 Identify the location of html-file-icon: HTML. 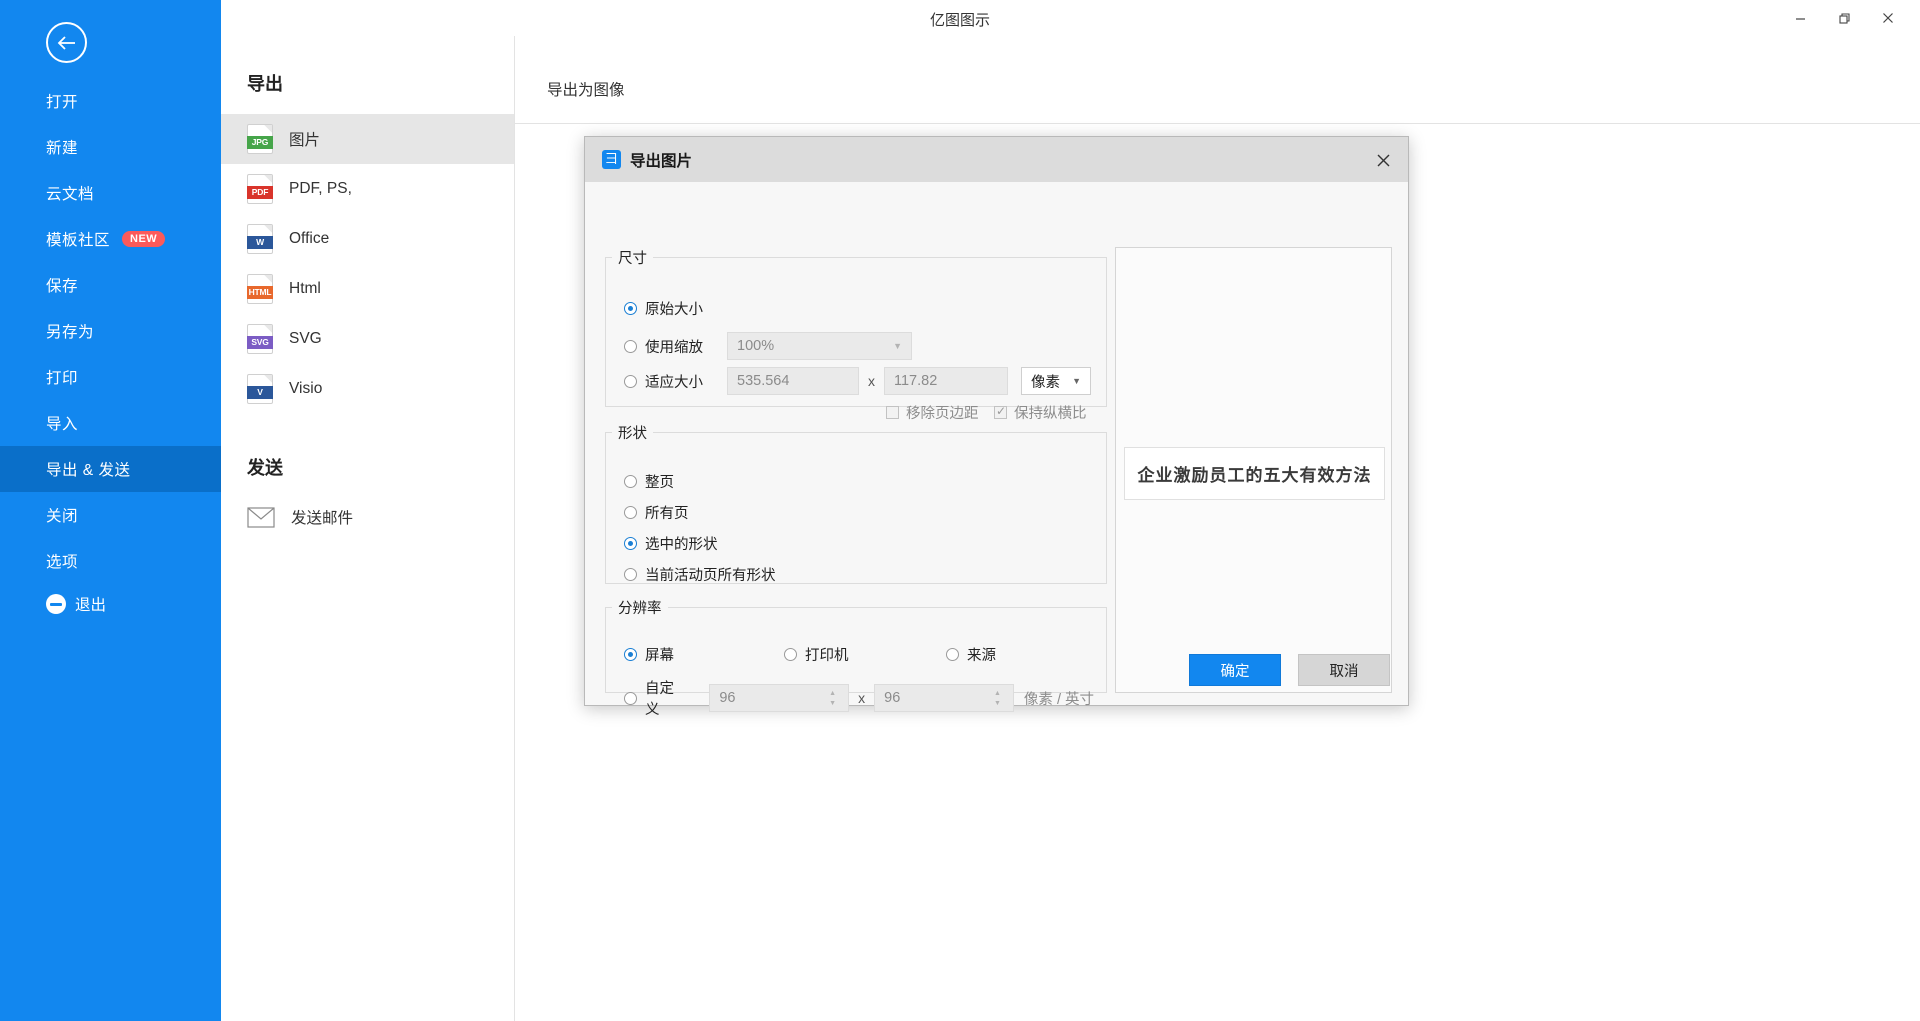
(260, 289).